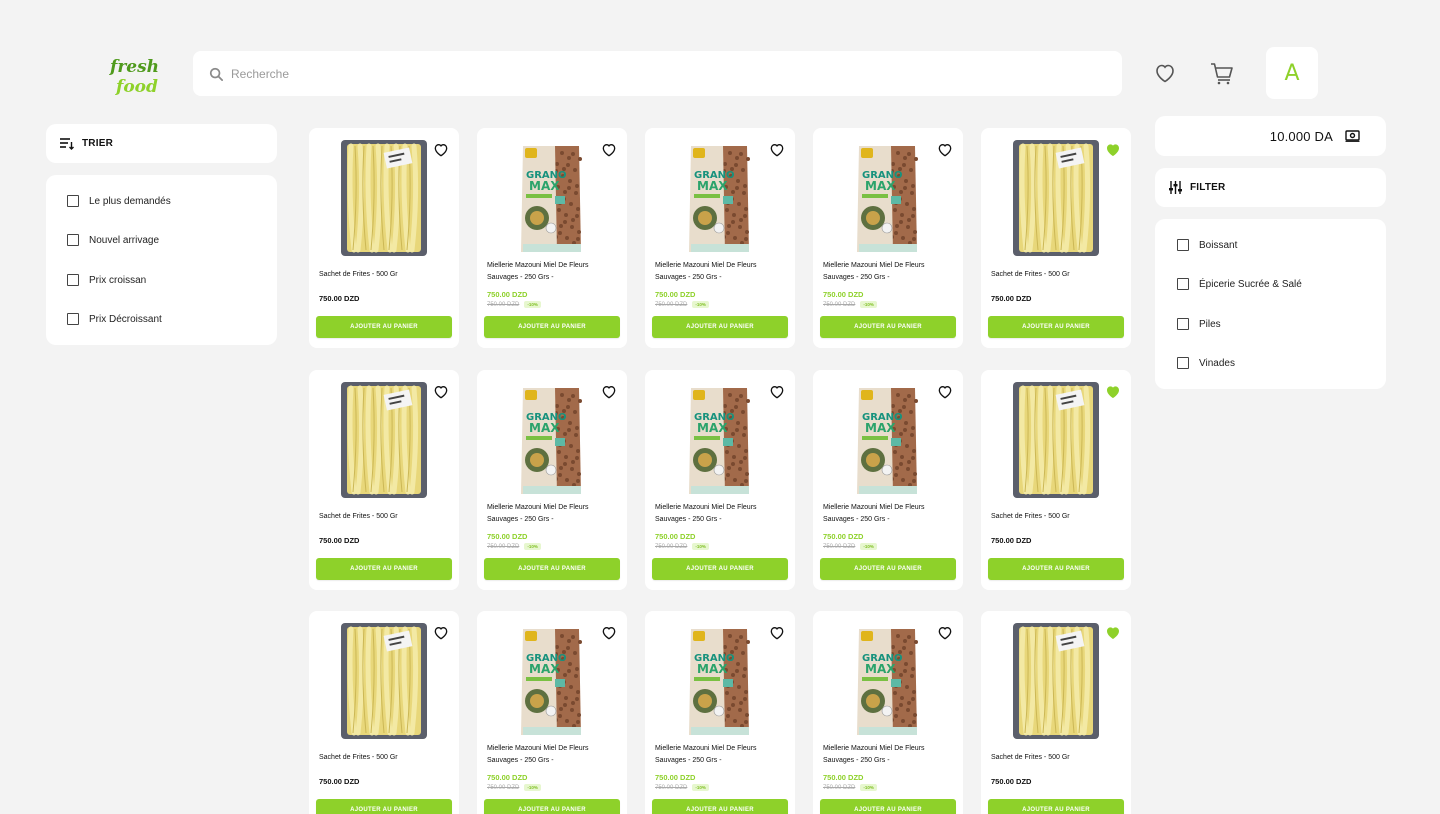 The image size is (1440, 814). Describe the element at coordinates (384, 440) in the screenshot. I see `product-image` at that location.